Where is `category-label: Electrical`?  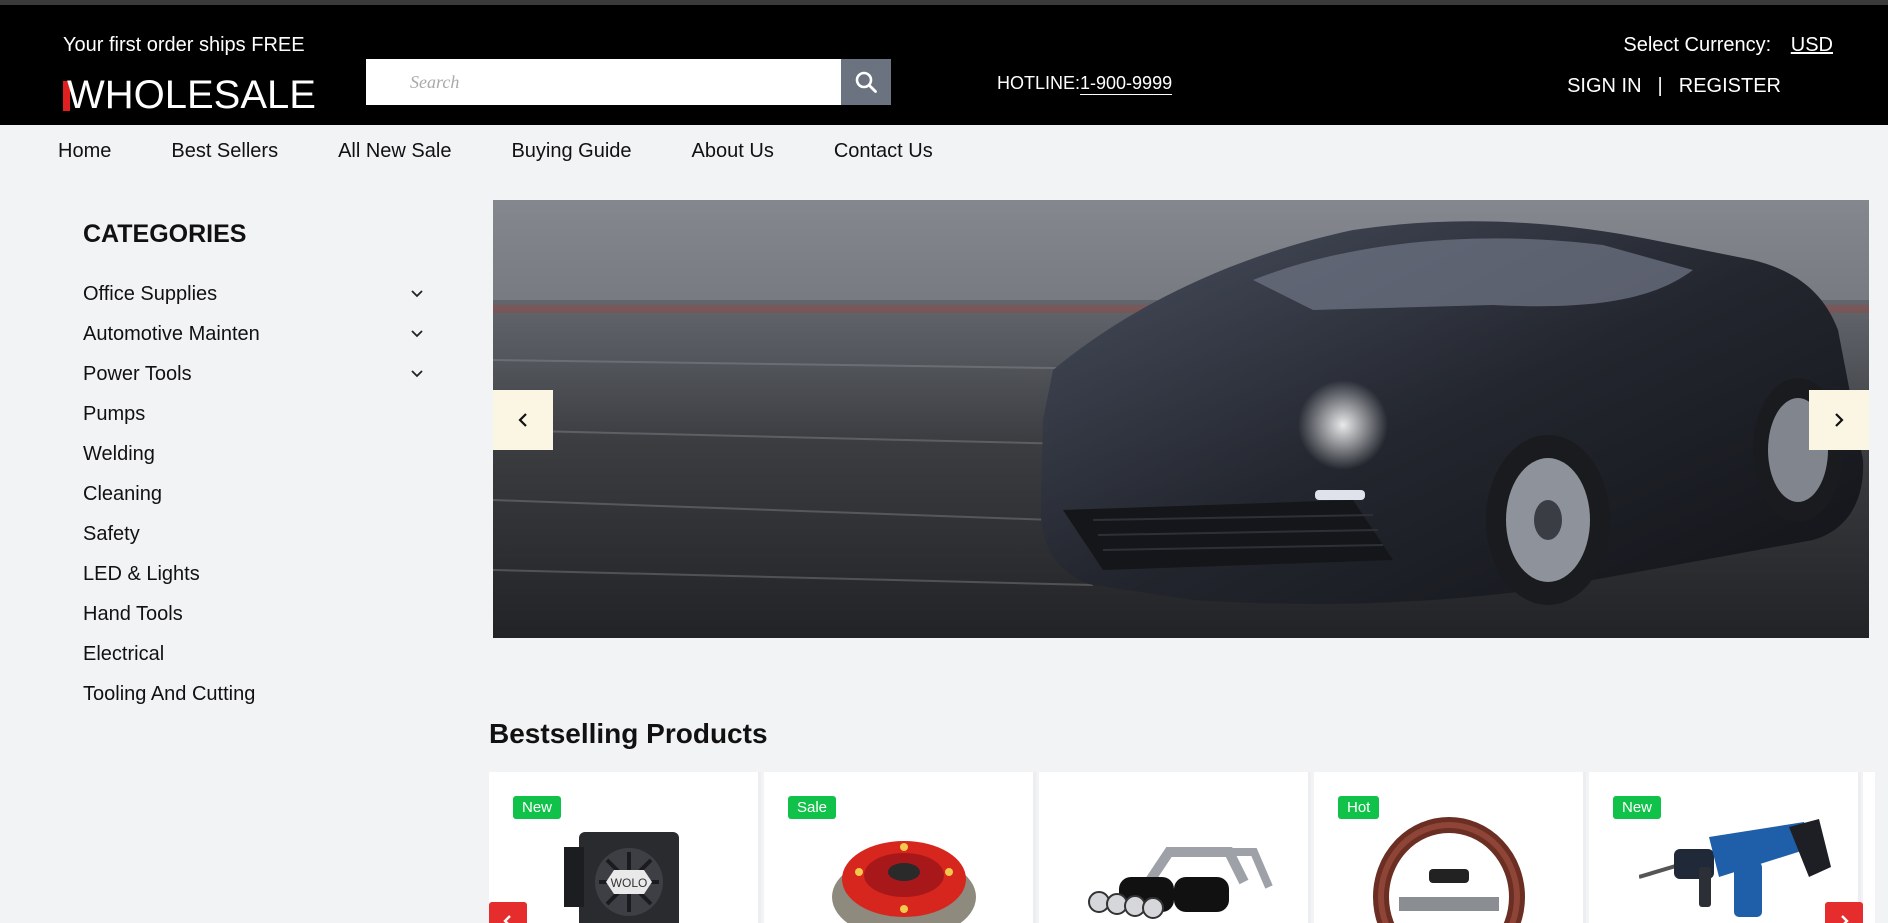 category-label: Electrical is located at coordinates (124, 653).